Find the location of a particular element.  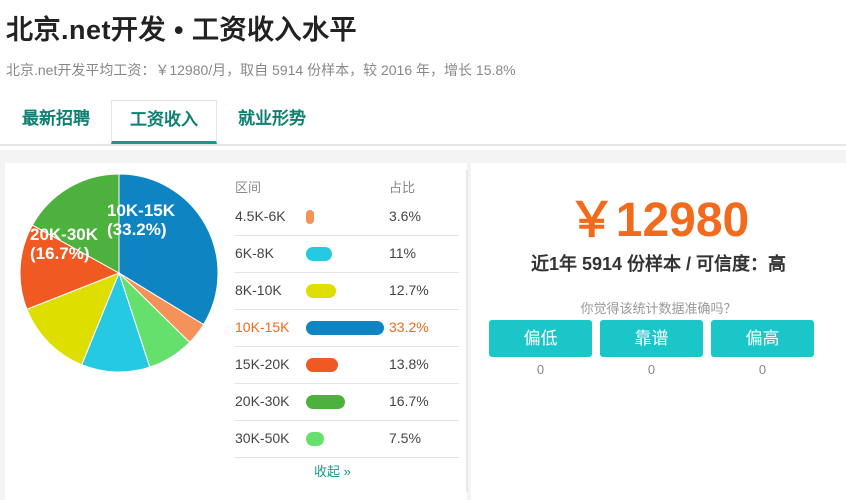

vote-reliable-button: 靠谱 is located at coordinates (651, 338).